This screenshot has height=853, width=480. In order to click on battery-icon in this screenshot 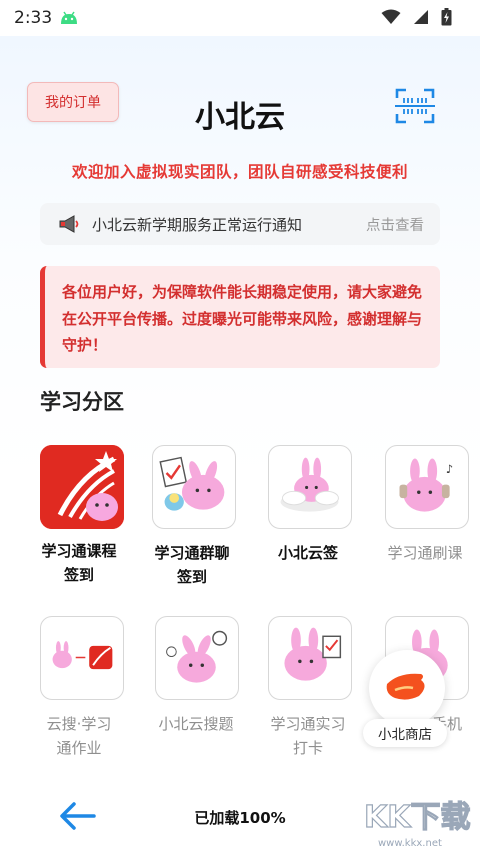, I will do `click(446, 17)`.